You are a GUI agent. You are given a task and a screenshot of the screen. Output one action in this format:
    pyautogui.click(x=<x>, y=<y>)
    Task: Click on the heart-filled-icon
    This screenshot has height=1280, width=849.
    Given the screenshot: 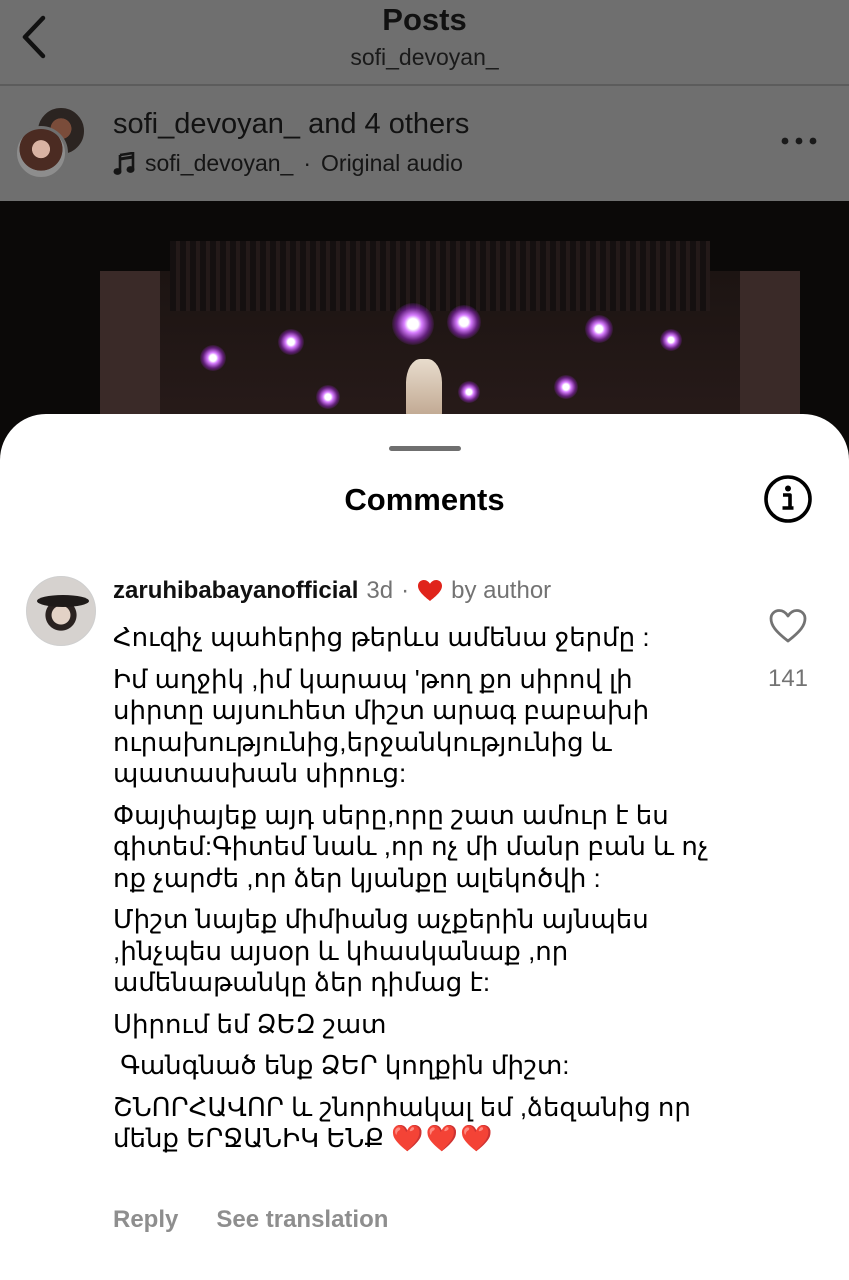 What is the action you would take?
    pyautogui.click(x=430, y=590)
    